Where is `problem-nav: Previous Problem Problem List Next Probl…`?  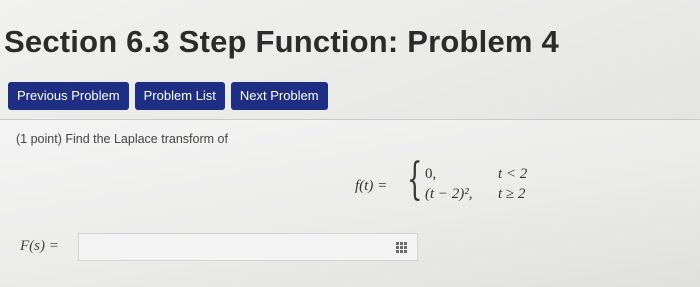
problem-nav: Previous Problem Problem List Next Probl… is located at coordinates (168, 96).